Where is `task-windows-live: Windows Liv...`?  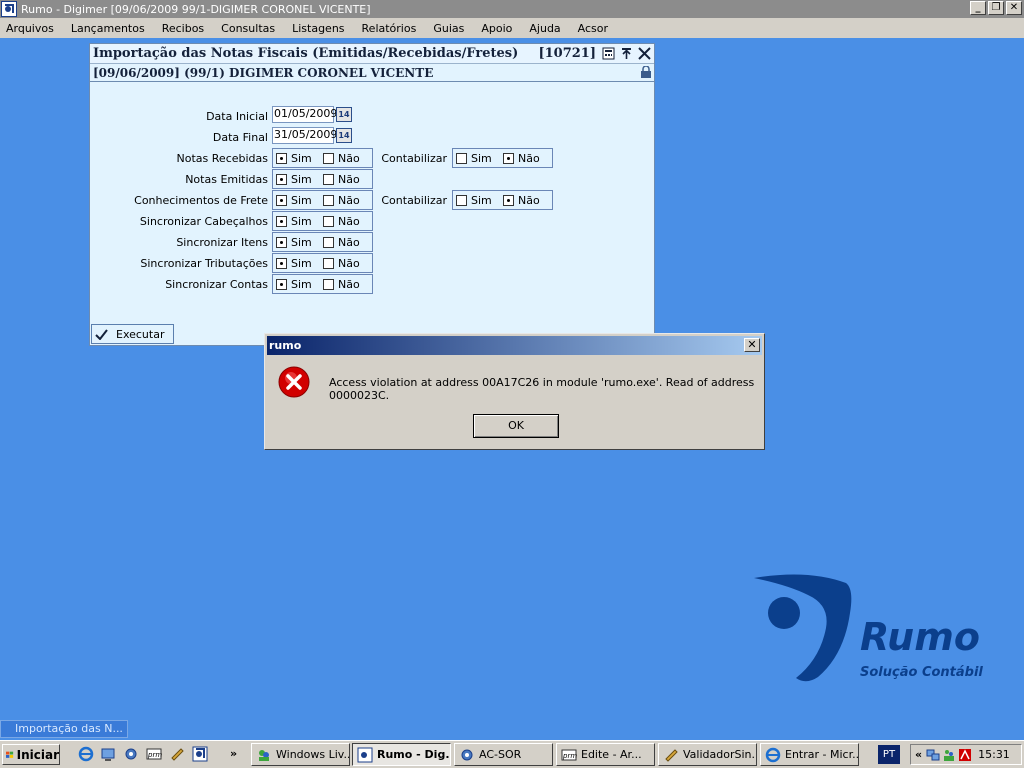
task-windows-live: Windows Liv... is located at coordinates (300, 754).